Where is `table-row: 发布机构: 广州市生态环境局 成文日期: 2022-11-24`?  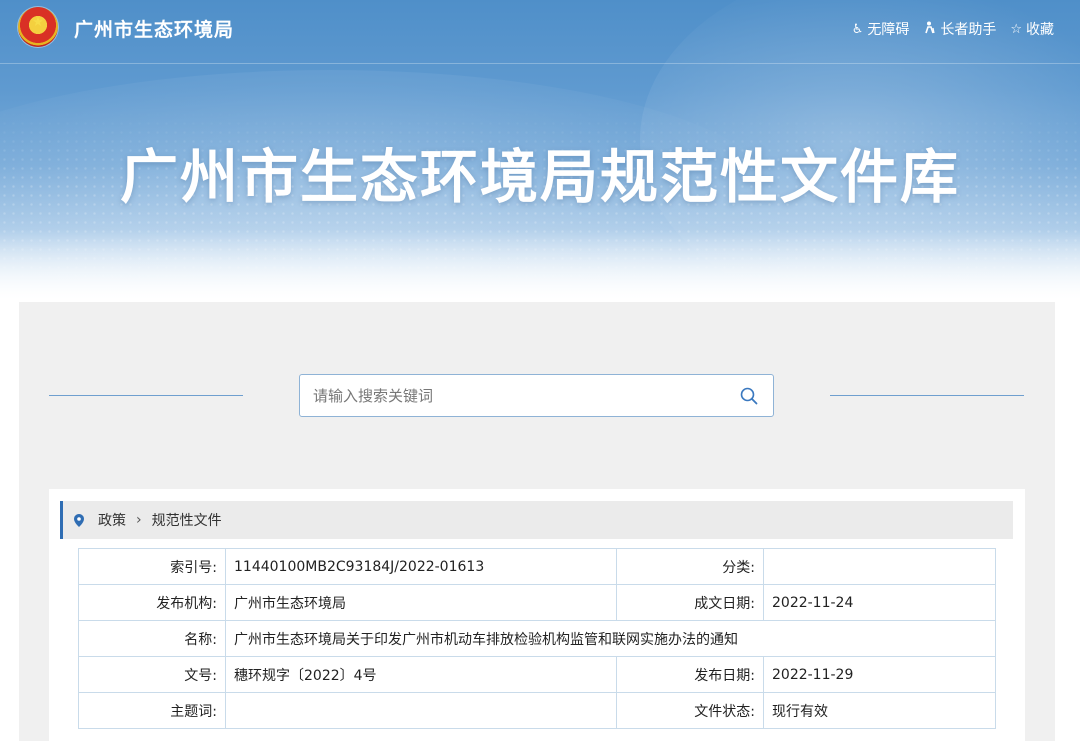 table-row: 发布机构: 广州市生态环境局 成文日期: 2022-11-24 is located at coordinates (537, 602).